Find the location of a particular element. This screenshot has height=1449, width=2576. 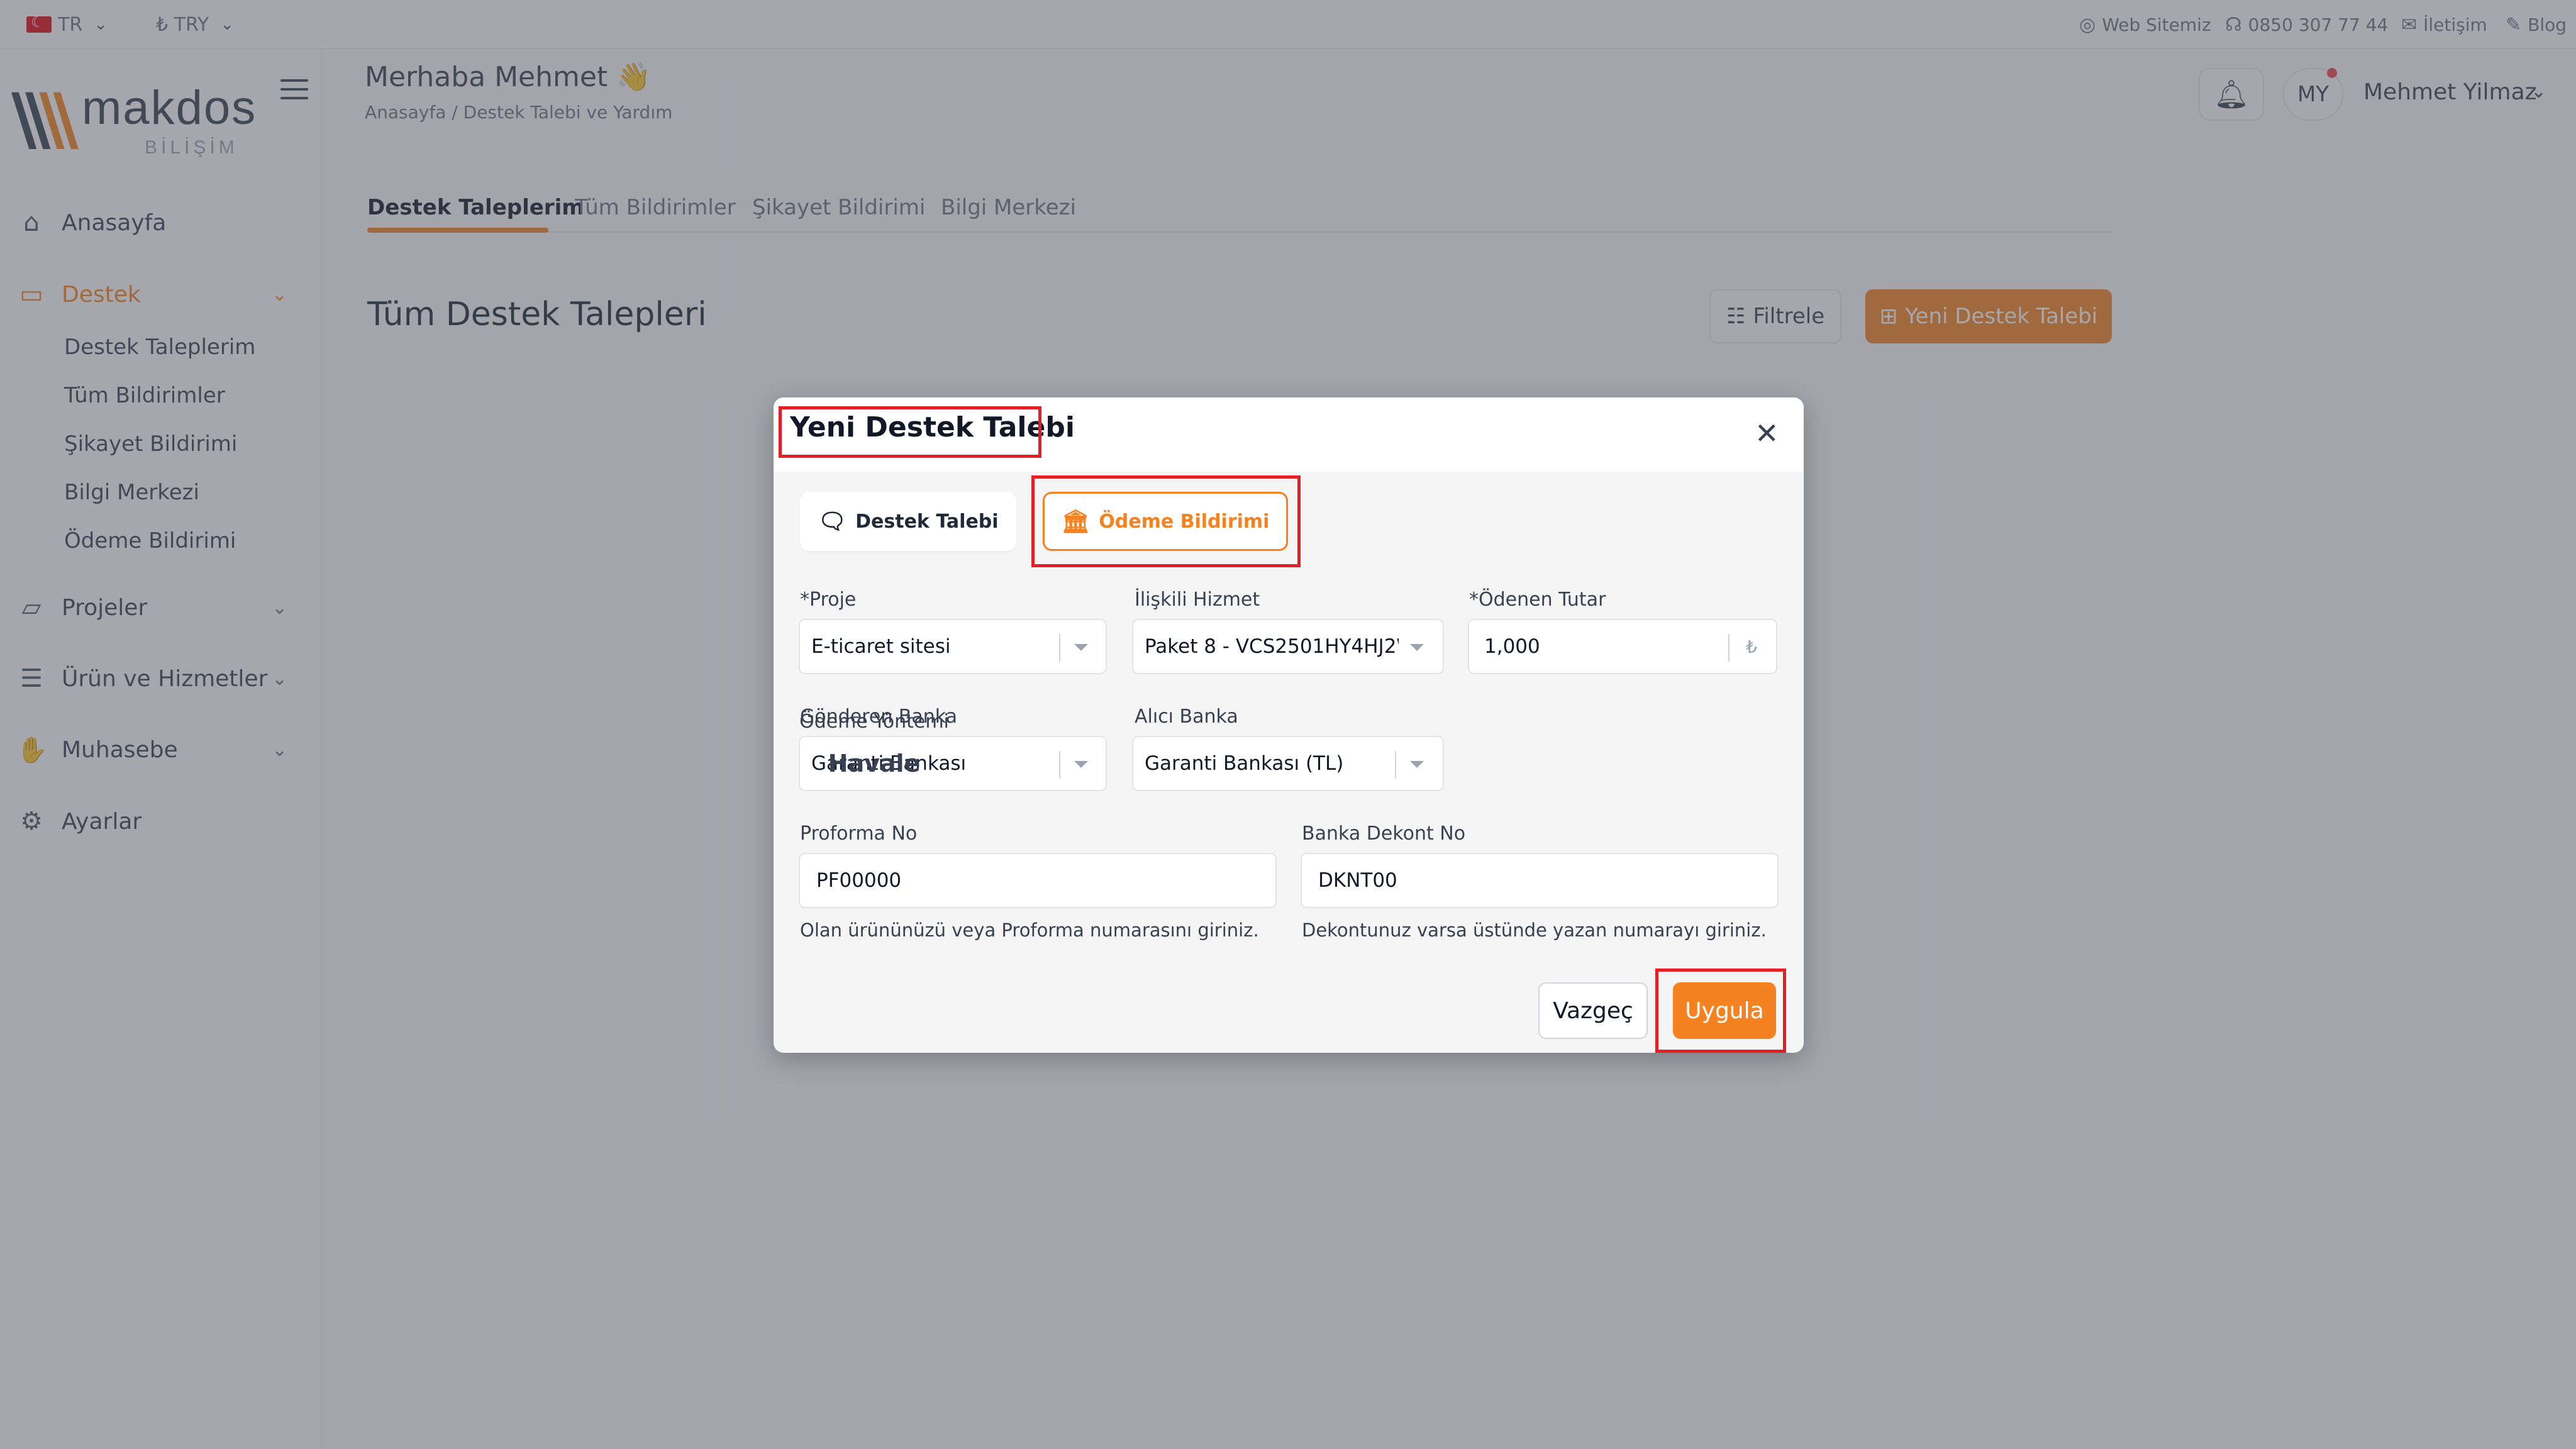

proforma-label: Proforma No is located at coordinates (859, 834).